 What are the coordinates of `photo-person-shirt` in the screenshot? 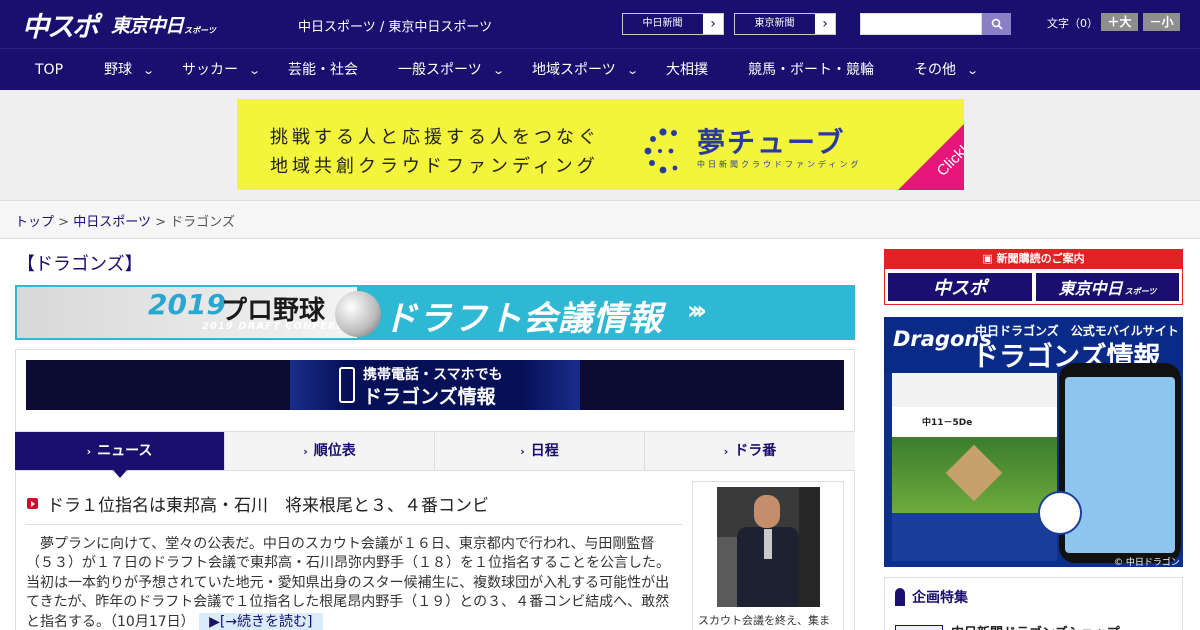 It's located at (768, 544).